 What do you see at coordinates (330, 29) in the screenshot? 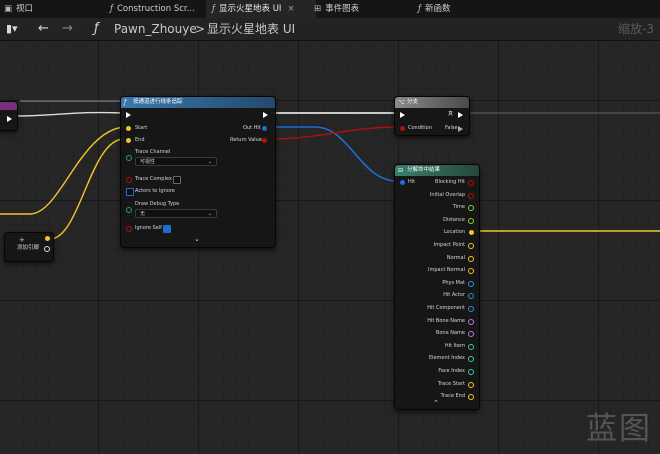
I see `graph-toolbar: ▮▾ ← → ƒ Pawn_Zhouye > 显示火星地表 UI 缩放-3` at bounding box center [330, 29].